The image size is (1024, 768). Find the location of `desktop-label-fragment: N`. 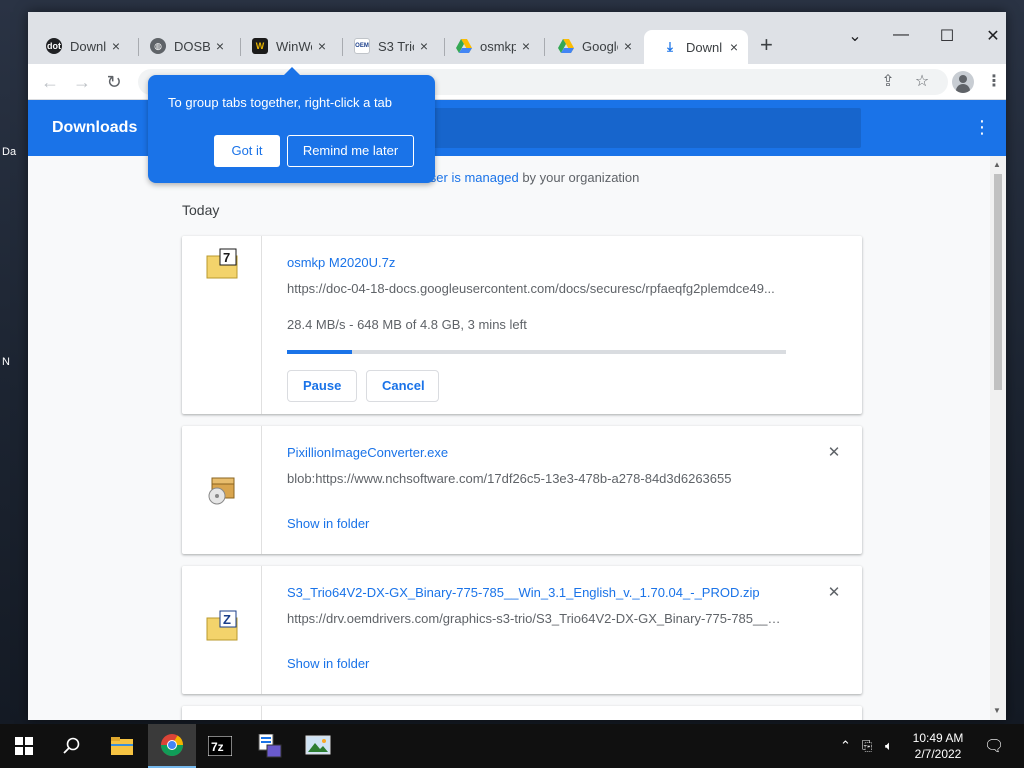

desktop-label-fragment: N is located at coordinates (6, 362).